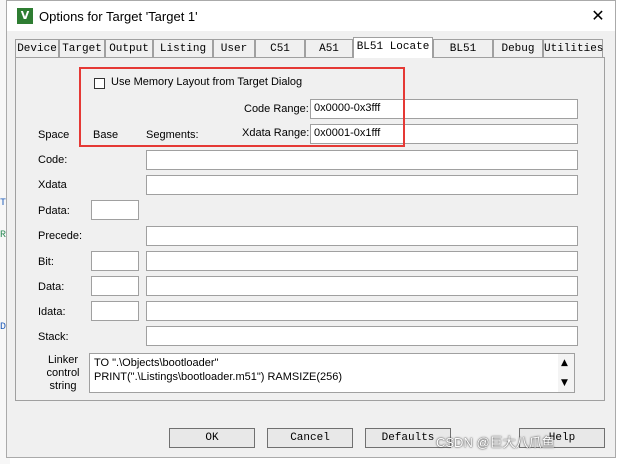 Image resolution: width=622 pixels, height=464 pixels. I want to click on cancel-button: Cancel, so click(310, 438).